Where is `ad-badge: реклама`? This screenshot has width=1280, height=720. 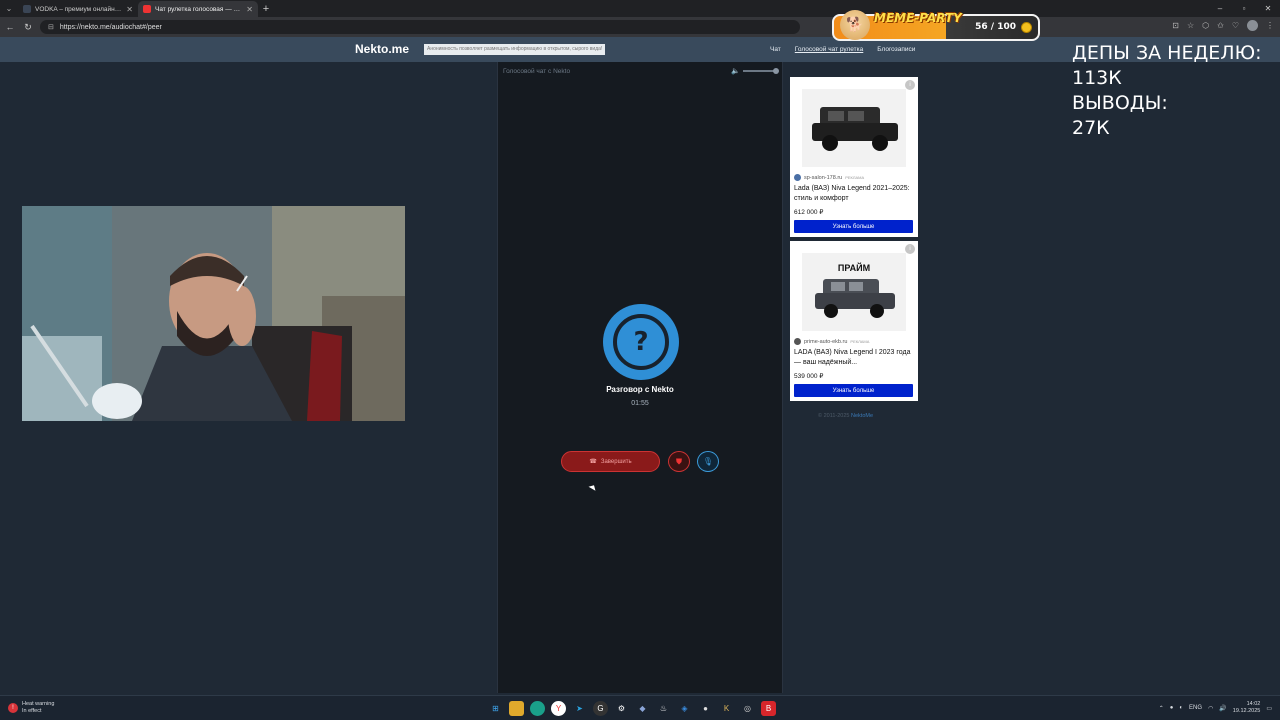 ad-badge: реклама is located at coordinates (855, 177).